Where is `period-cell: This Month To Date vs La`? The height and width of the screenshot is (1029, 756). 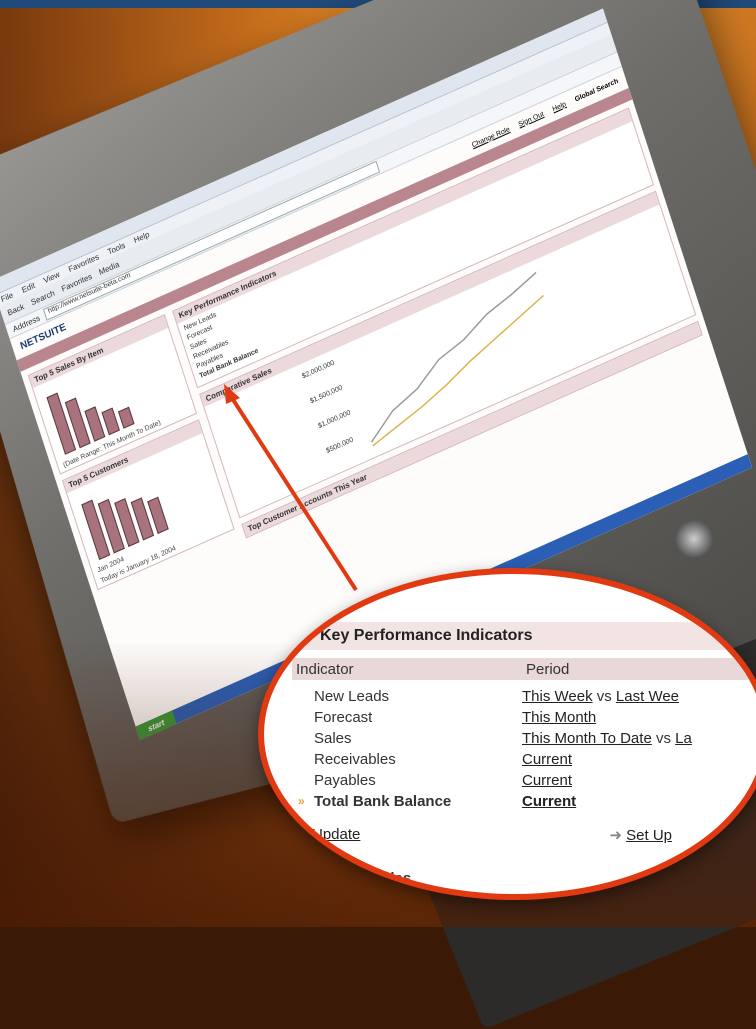
period-cell: This Month To Date vs La is located at coordinates (607, 738).